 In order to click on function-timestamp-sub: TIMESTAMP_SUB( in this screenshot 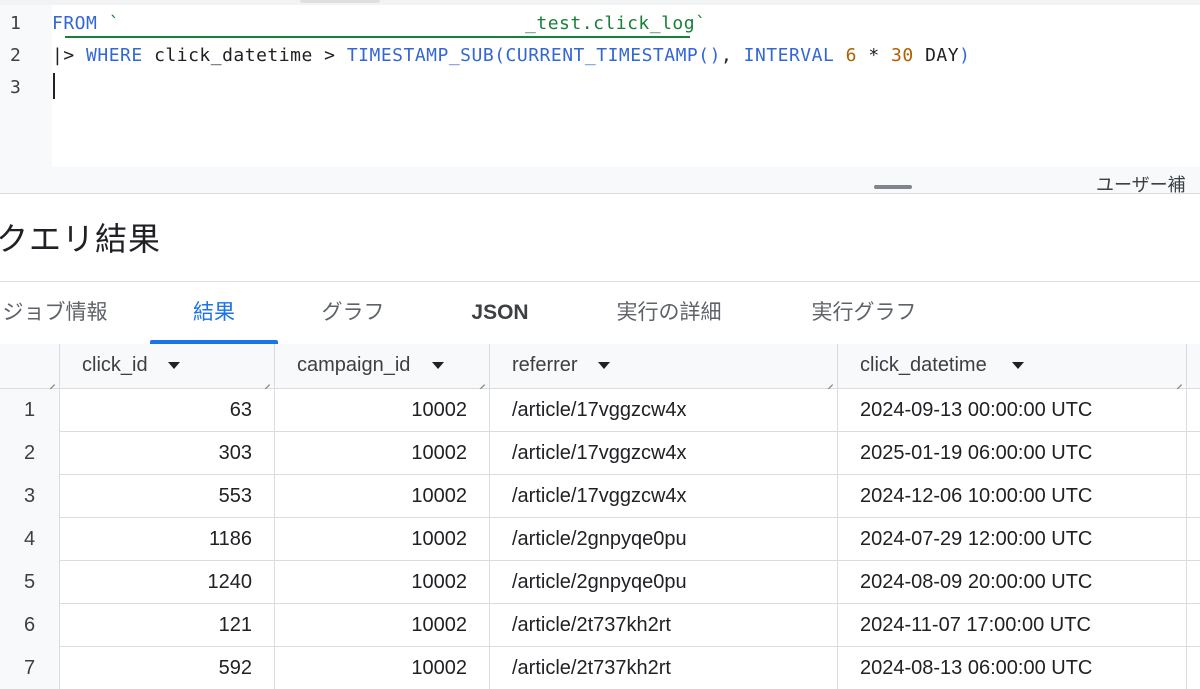, I will do `click(426, 55)`.